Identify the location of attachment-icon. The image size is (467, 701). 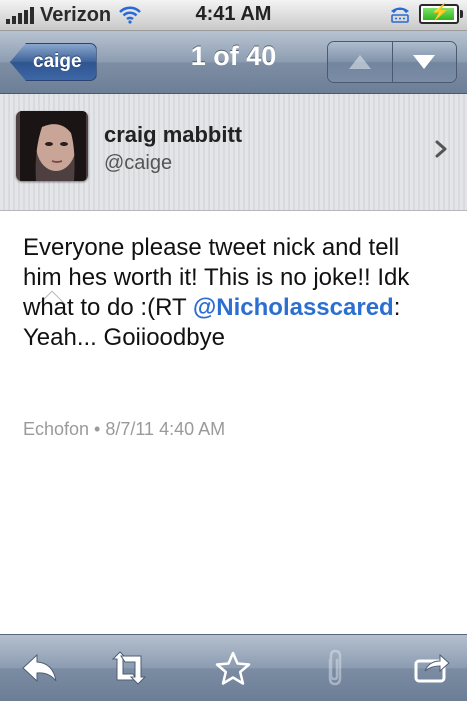
(335, 667).